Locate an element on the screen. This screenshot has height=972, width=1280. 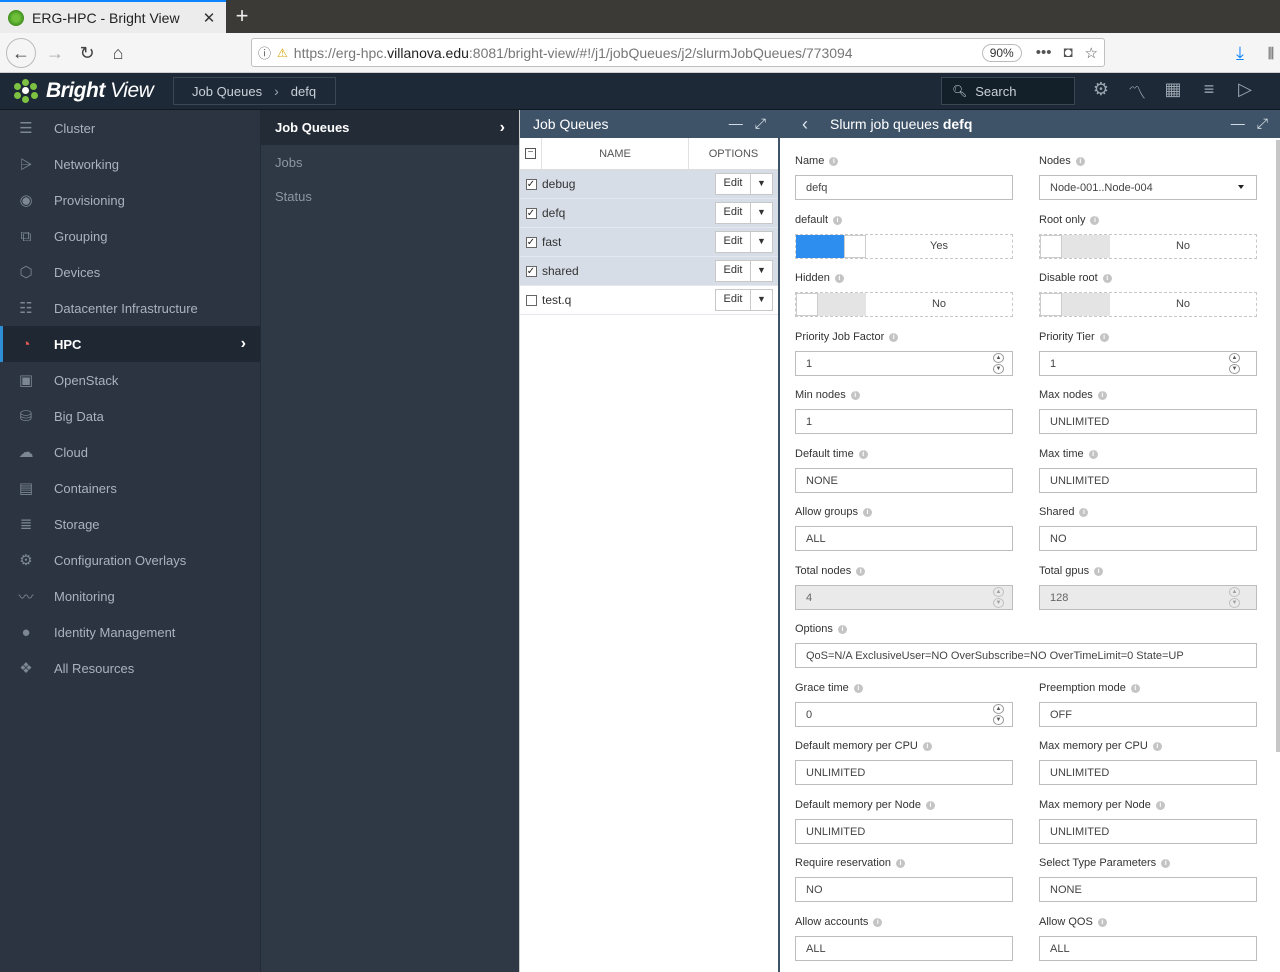
breadcrumb-job-queues: Job Queues is located at coordinates (227, 91).